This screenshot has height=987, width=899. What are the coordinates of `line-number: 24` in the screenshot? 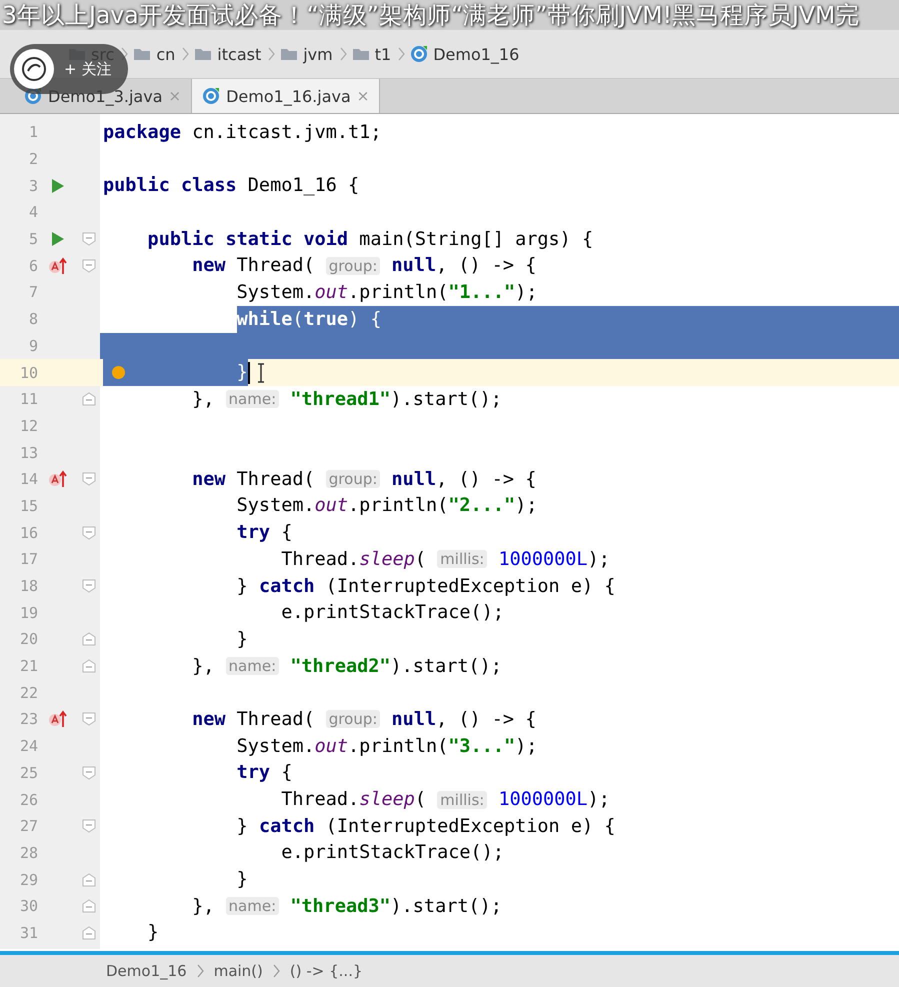 It's located at (28, 746).